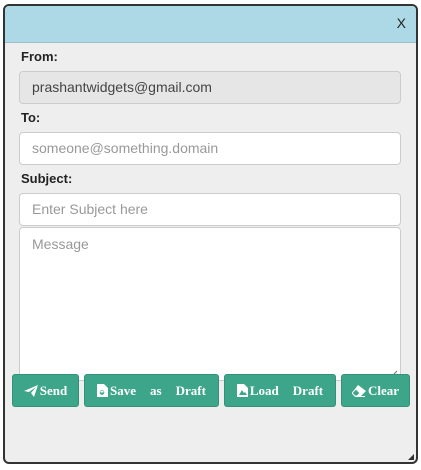 This screenshot has height=470, width=421. I want to click on action-buttons: Send Save as Draft Load Draft Clear, so click(213, 390).